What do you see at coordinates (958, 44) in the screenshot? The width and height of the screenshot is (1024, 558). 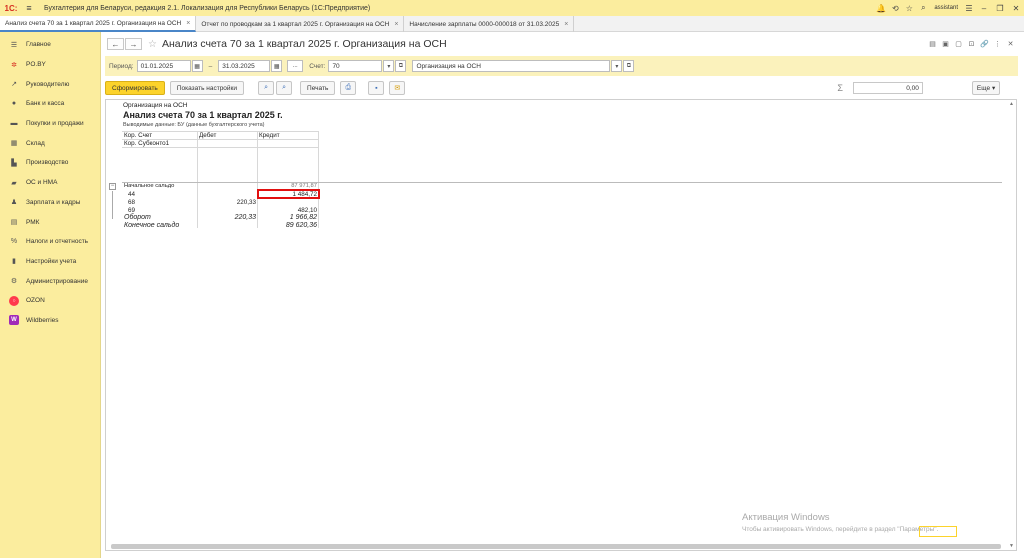 I see `preview-icon: ▢` at bounding box center [958, 44].